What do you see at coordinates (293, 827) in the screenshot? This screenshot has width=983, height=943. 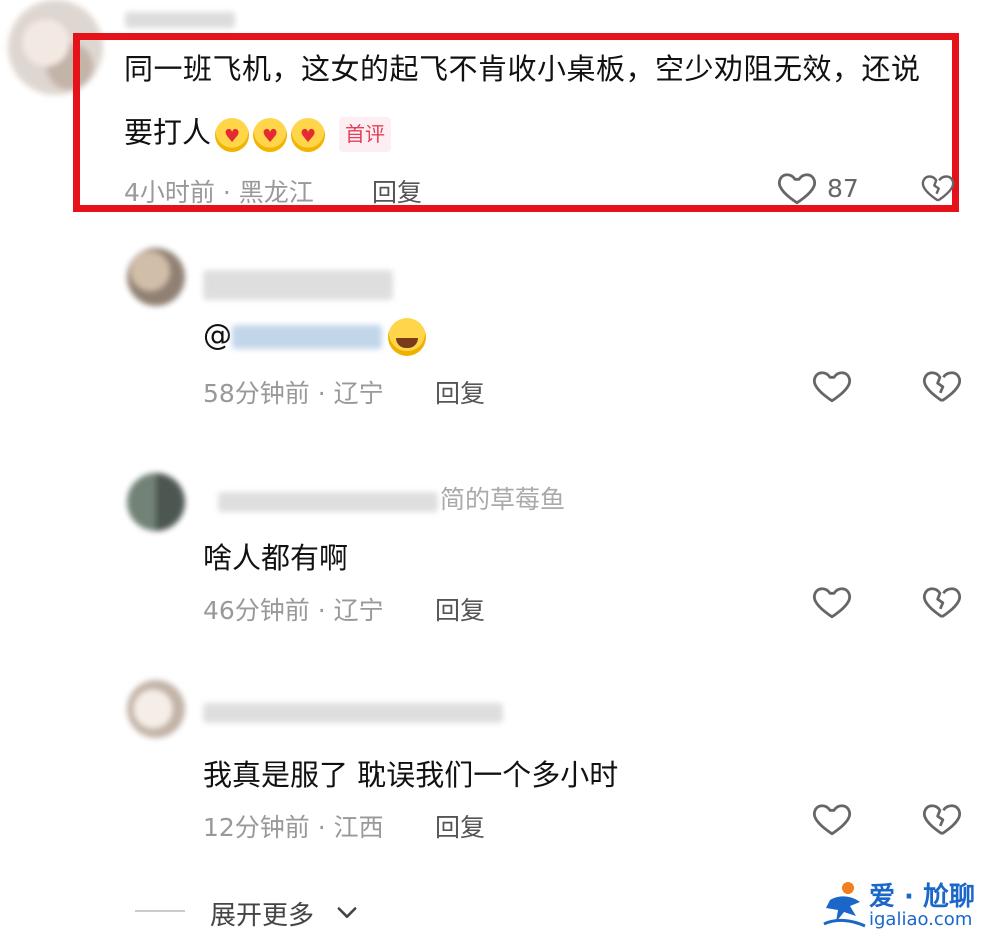 I see `comment-time-location: 12分钟前 · 江西` at bounding box center [293, 827].